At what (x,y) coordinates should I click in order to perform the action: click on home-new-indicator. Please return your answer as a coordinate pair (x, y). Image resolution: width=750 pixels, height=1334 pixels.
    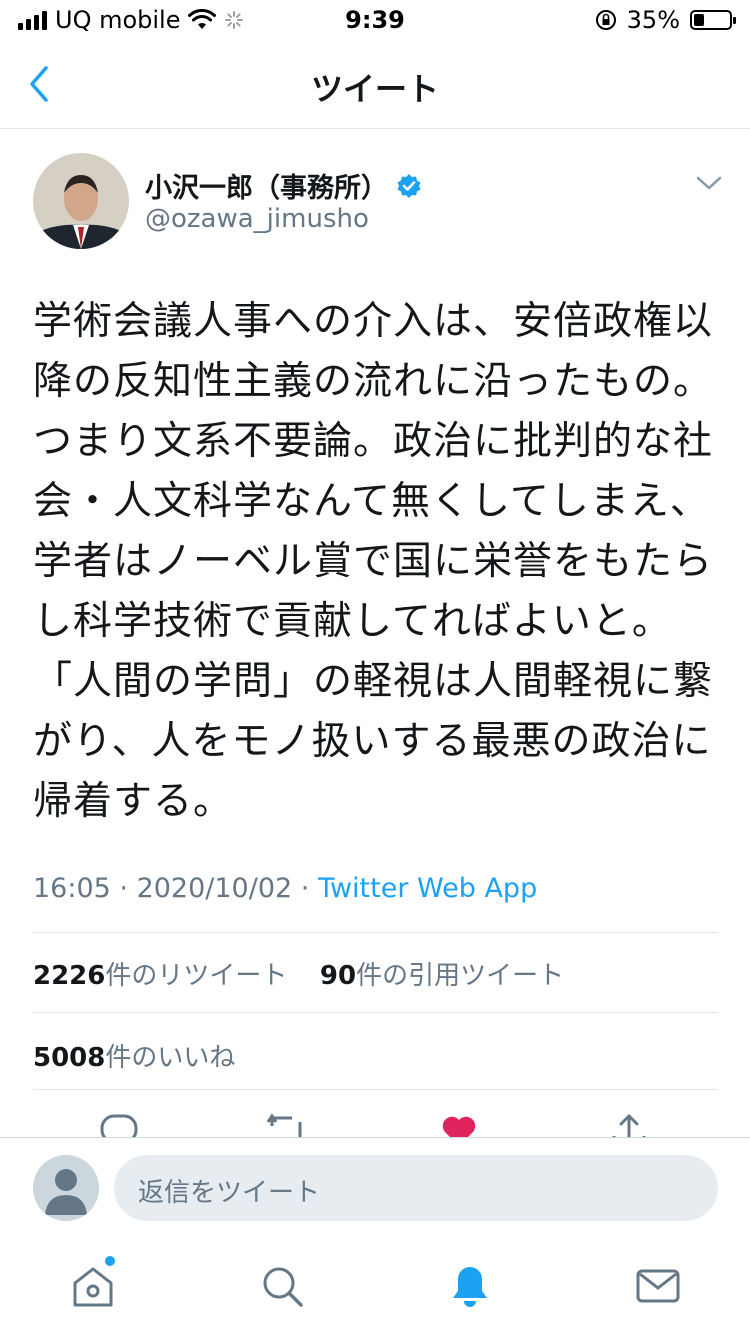
    Looking at the image, I should click on (110, 1261).